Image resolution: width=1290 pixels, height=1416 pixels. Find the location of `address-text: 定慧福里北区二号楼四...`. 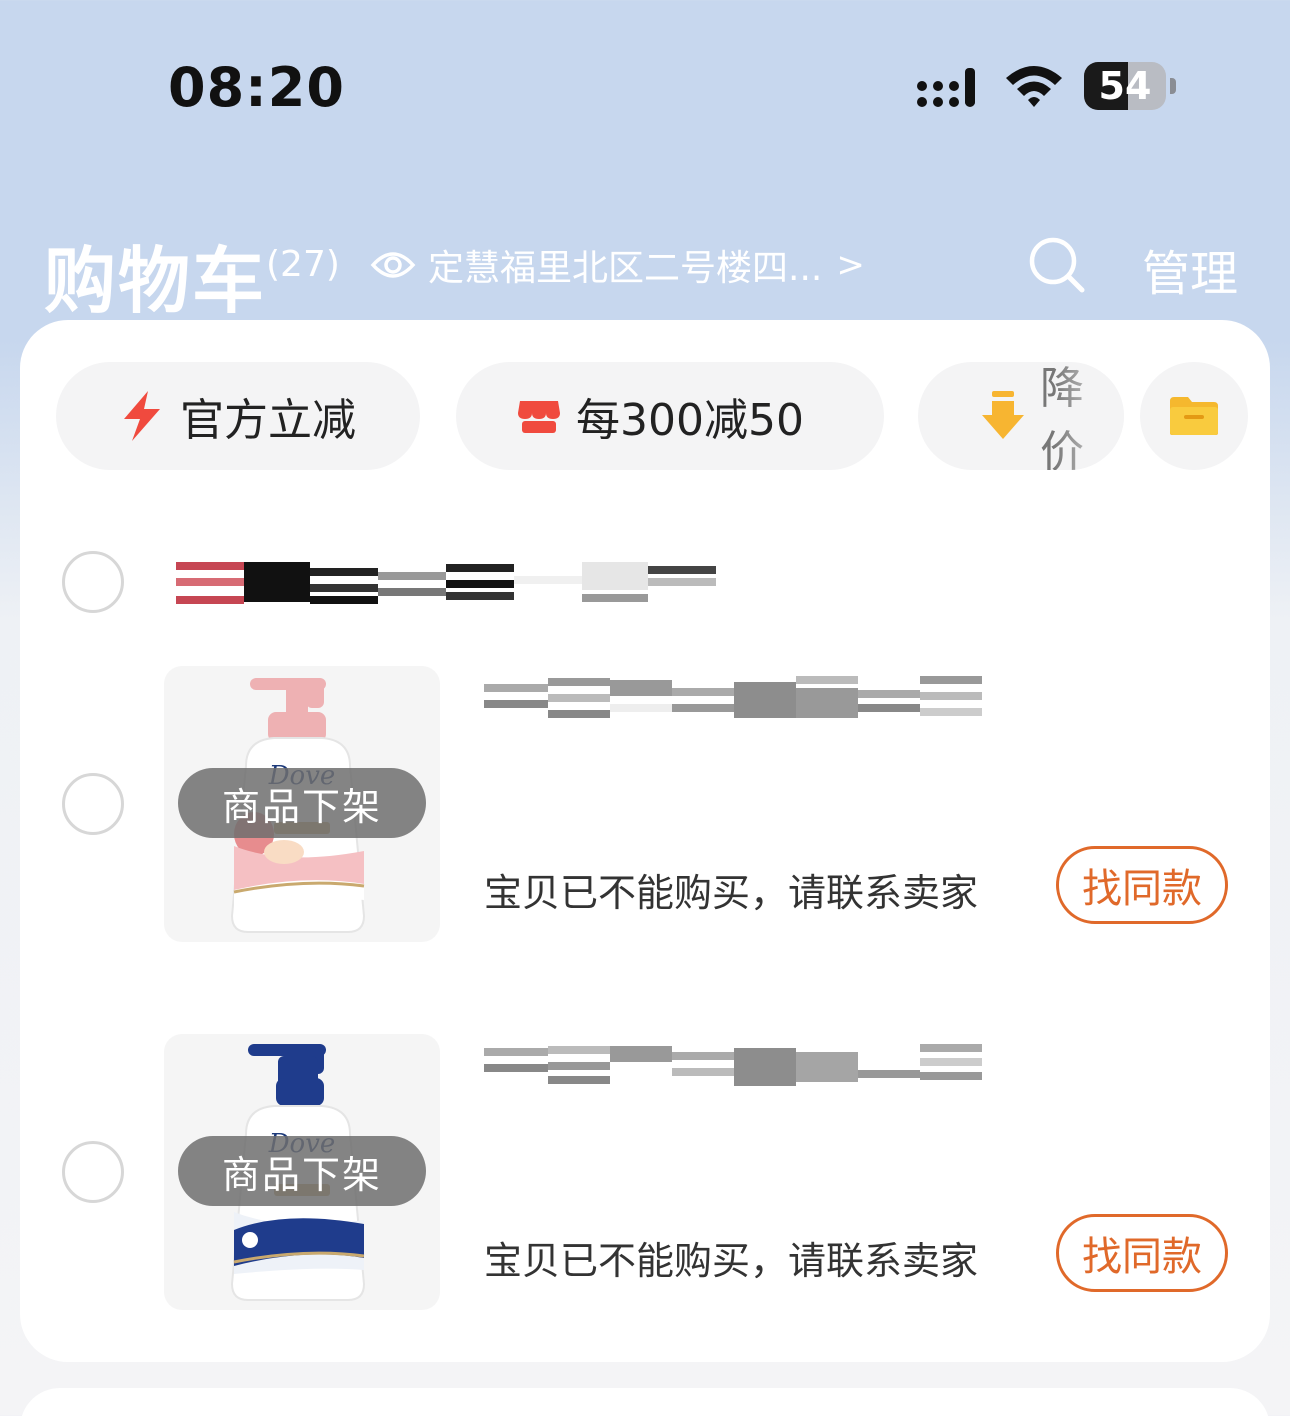

address-text: 定慧福里北区二号楼四... is located at coordinates (625, 268).